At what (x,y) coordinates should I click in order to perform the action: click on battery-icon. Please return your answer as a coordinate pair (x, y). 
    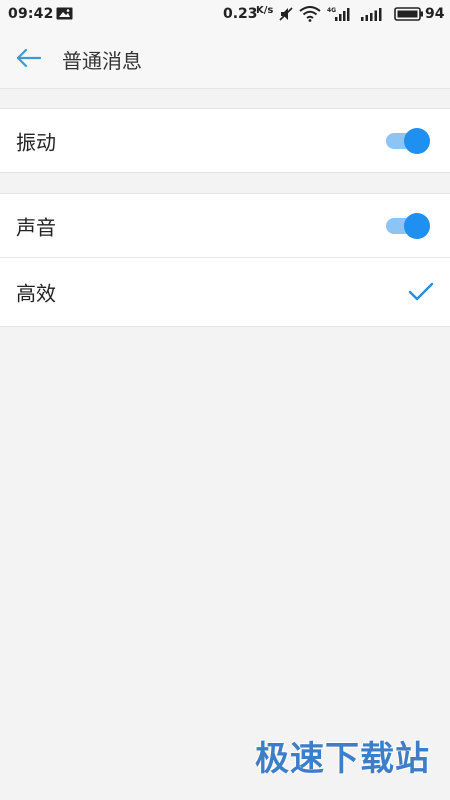
    Looking at the image, I should click on (408, 14).